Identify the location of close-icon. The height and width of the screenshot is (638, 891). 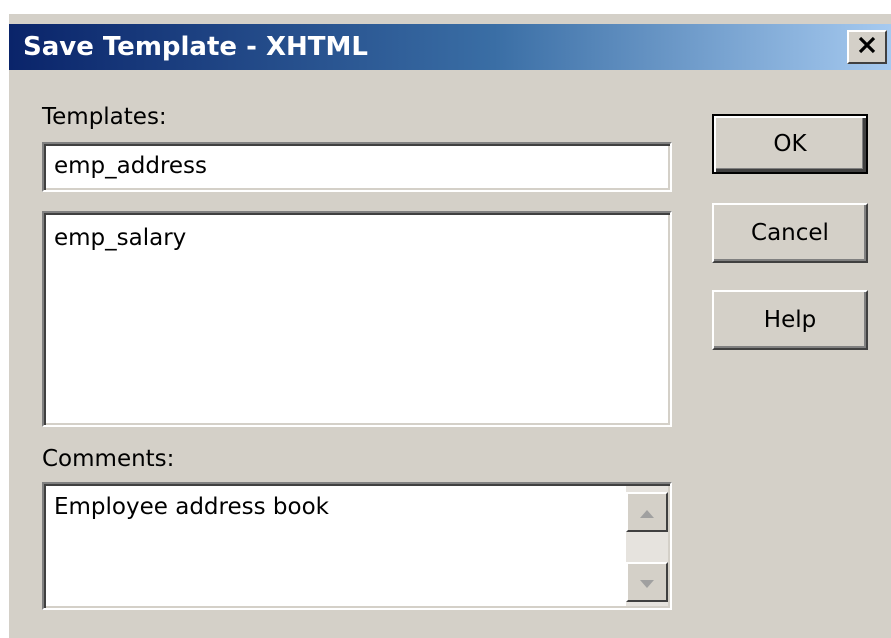
(867, 47).